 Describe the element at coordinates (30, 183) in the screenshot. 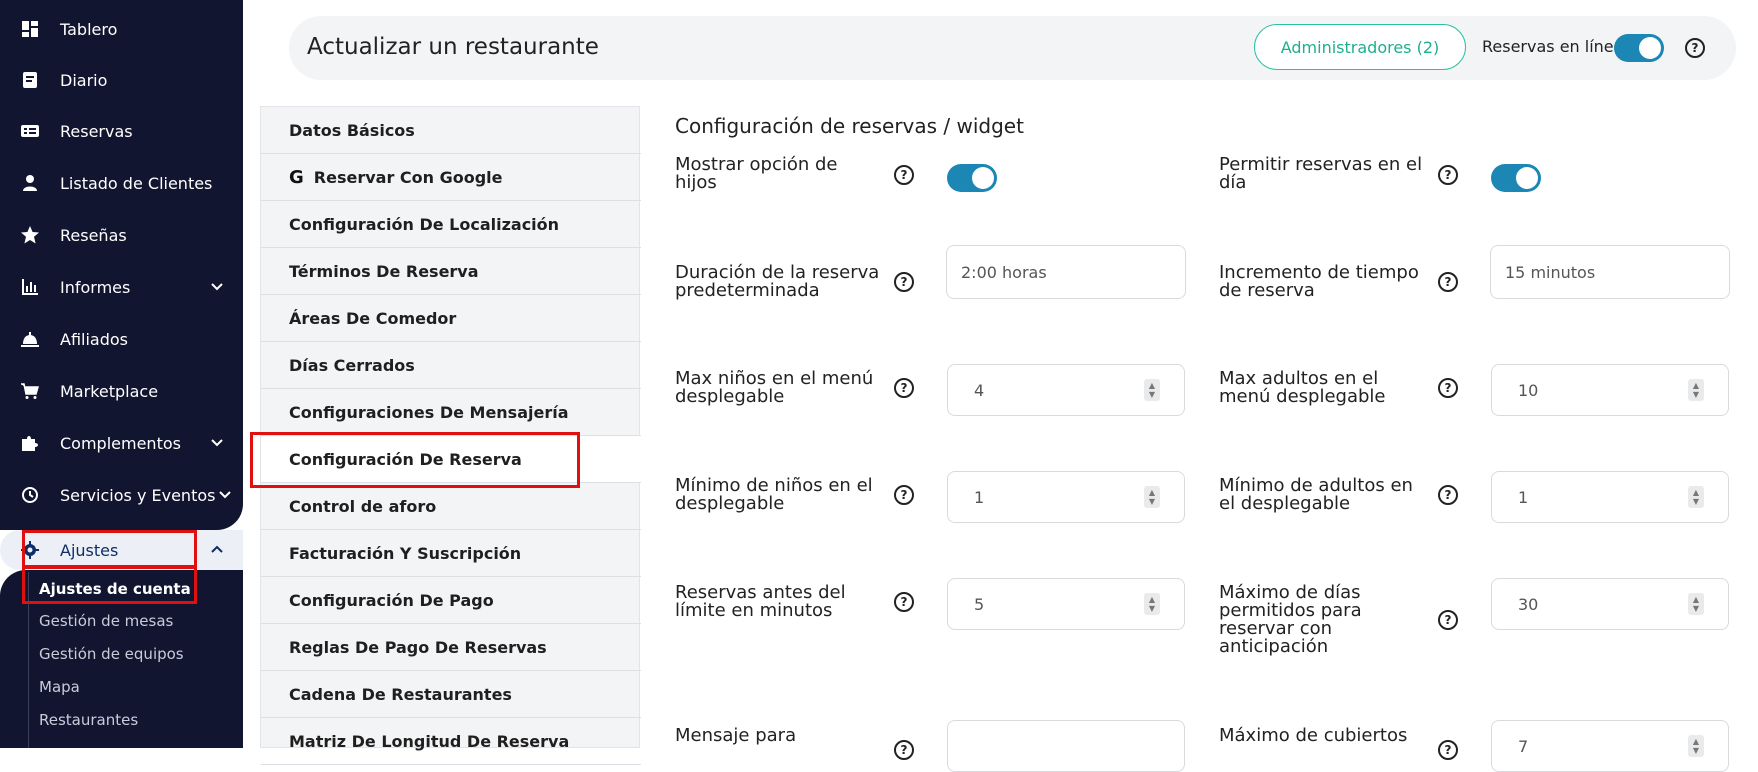

I see `user-icon` at that location.